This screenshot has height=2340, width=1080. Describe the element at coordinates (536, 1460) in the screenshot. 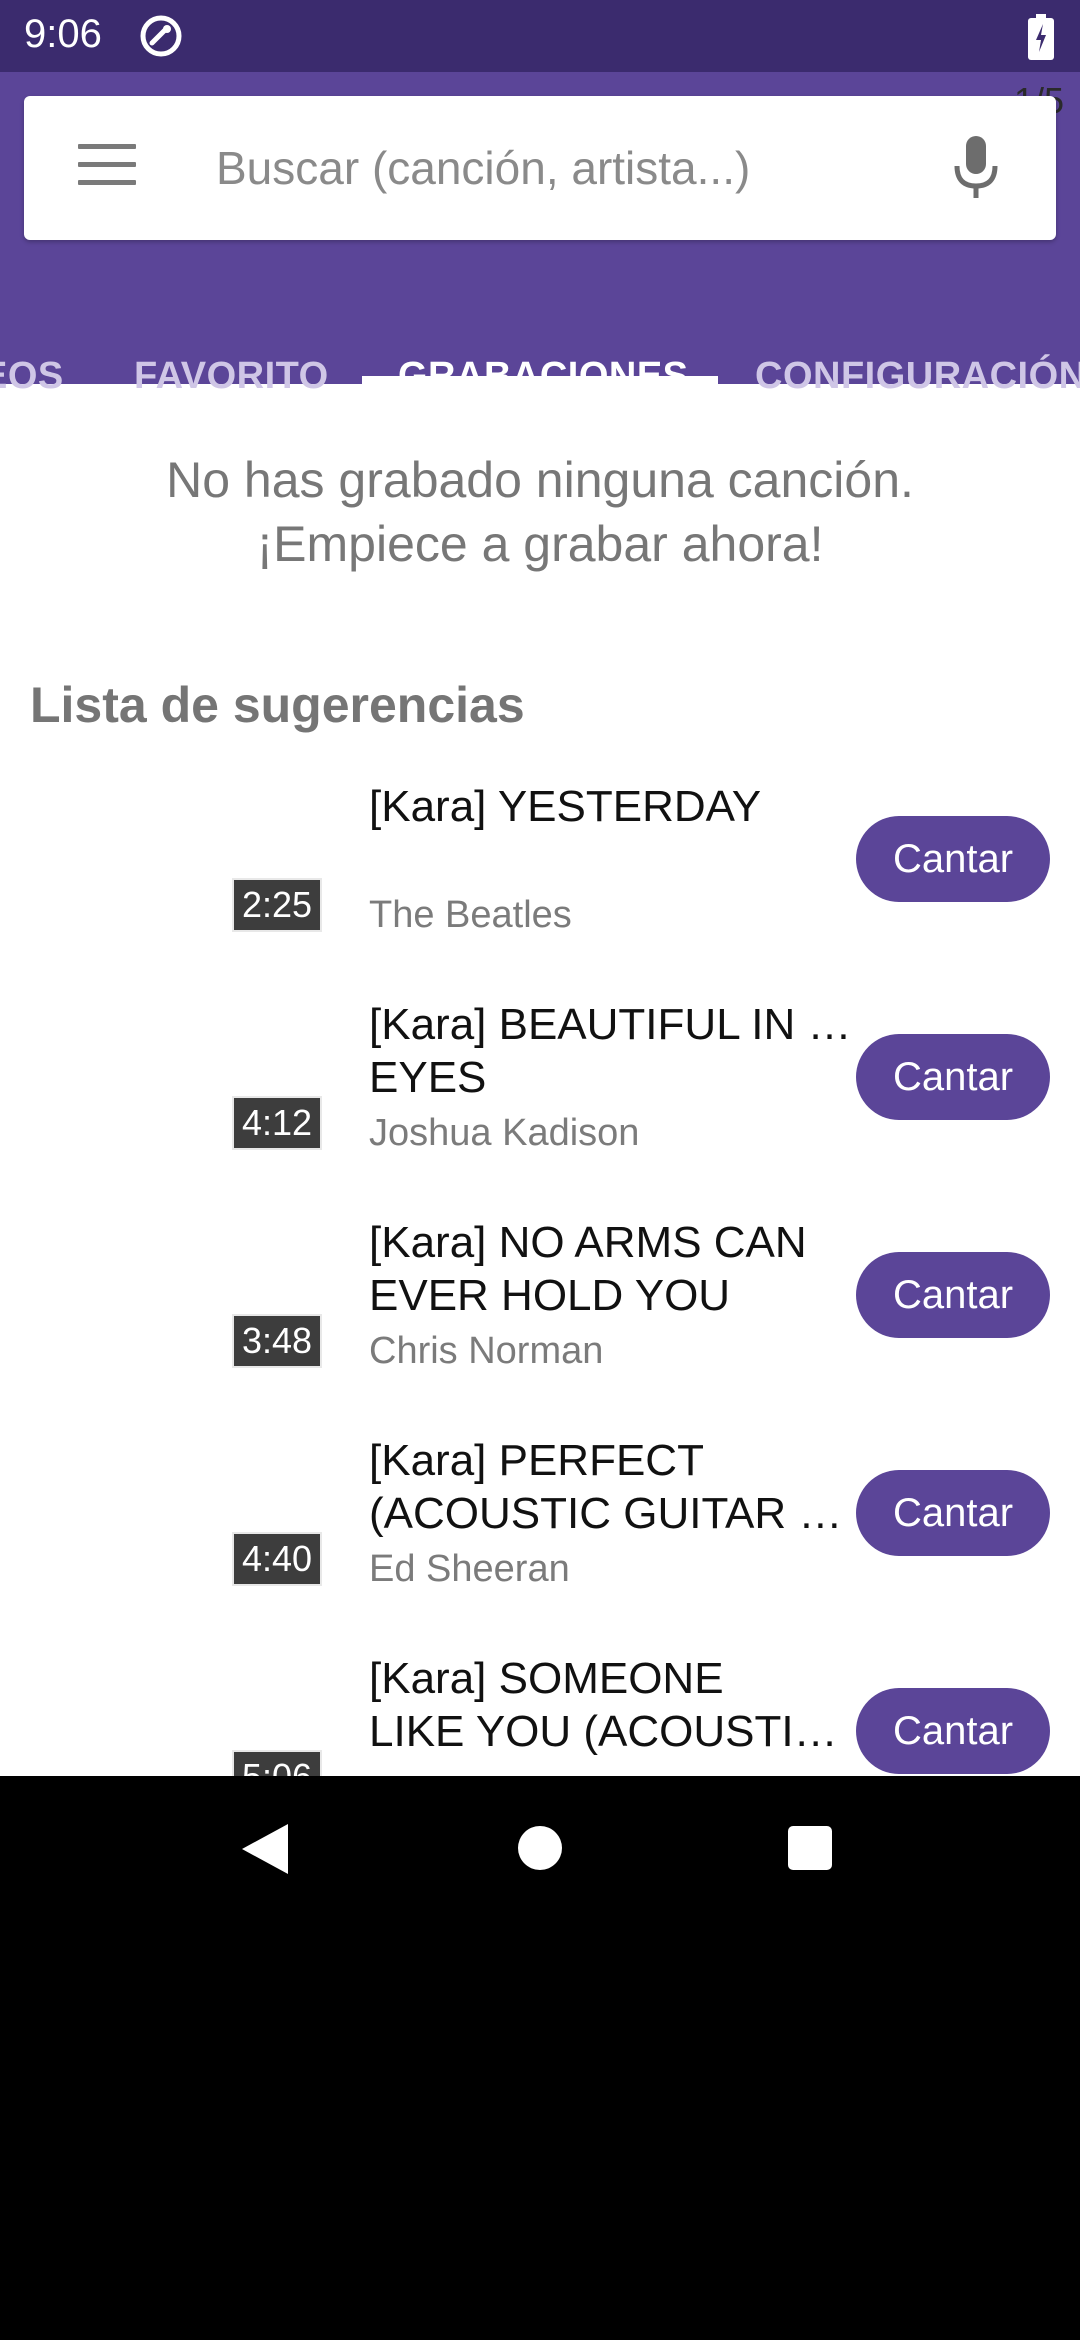

I see `song-title-line: [Kara] PERFECT` at that location.